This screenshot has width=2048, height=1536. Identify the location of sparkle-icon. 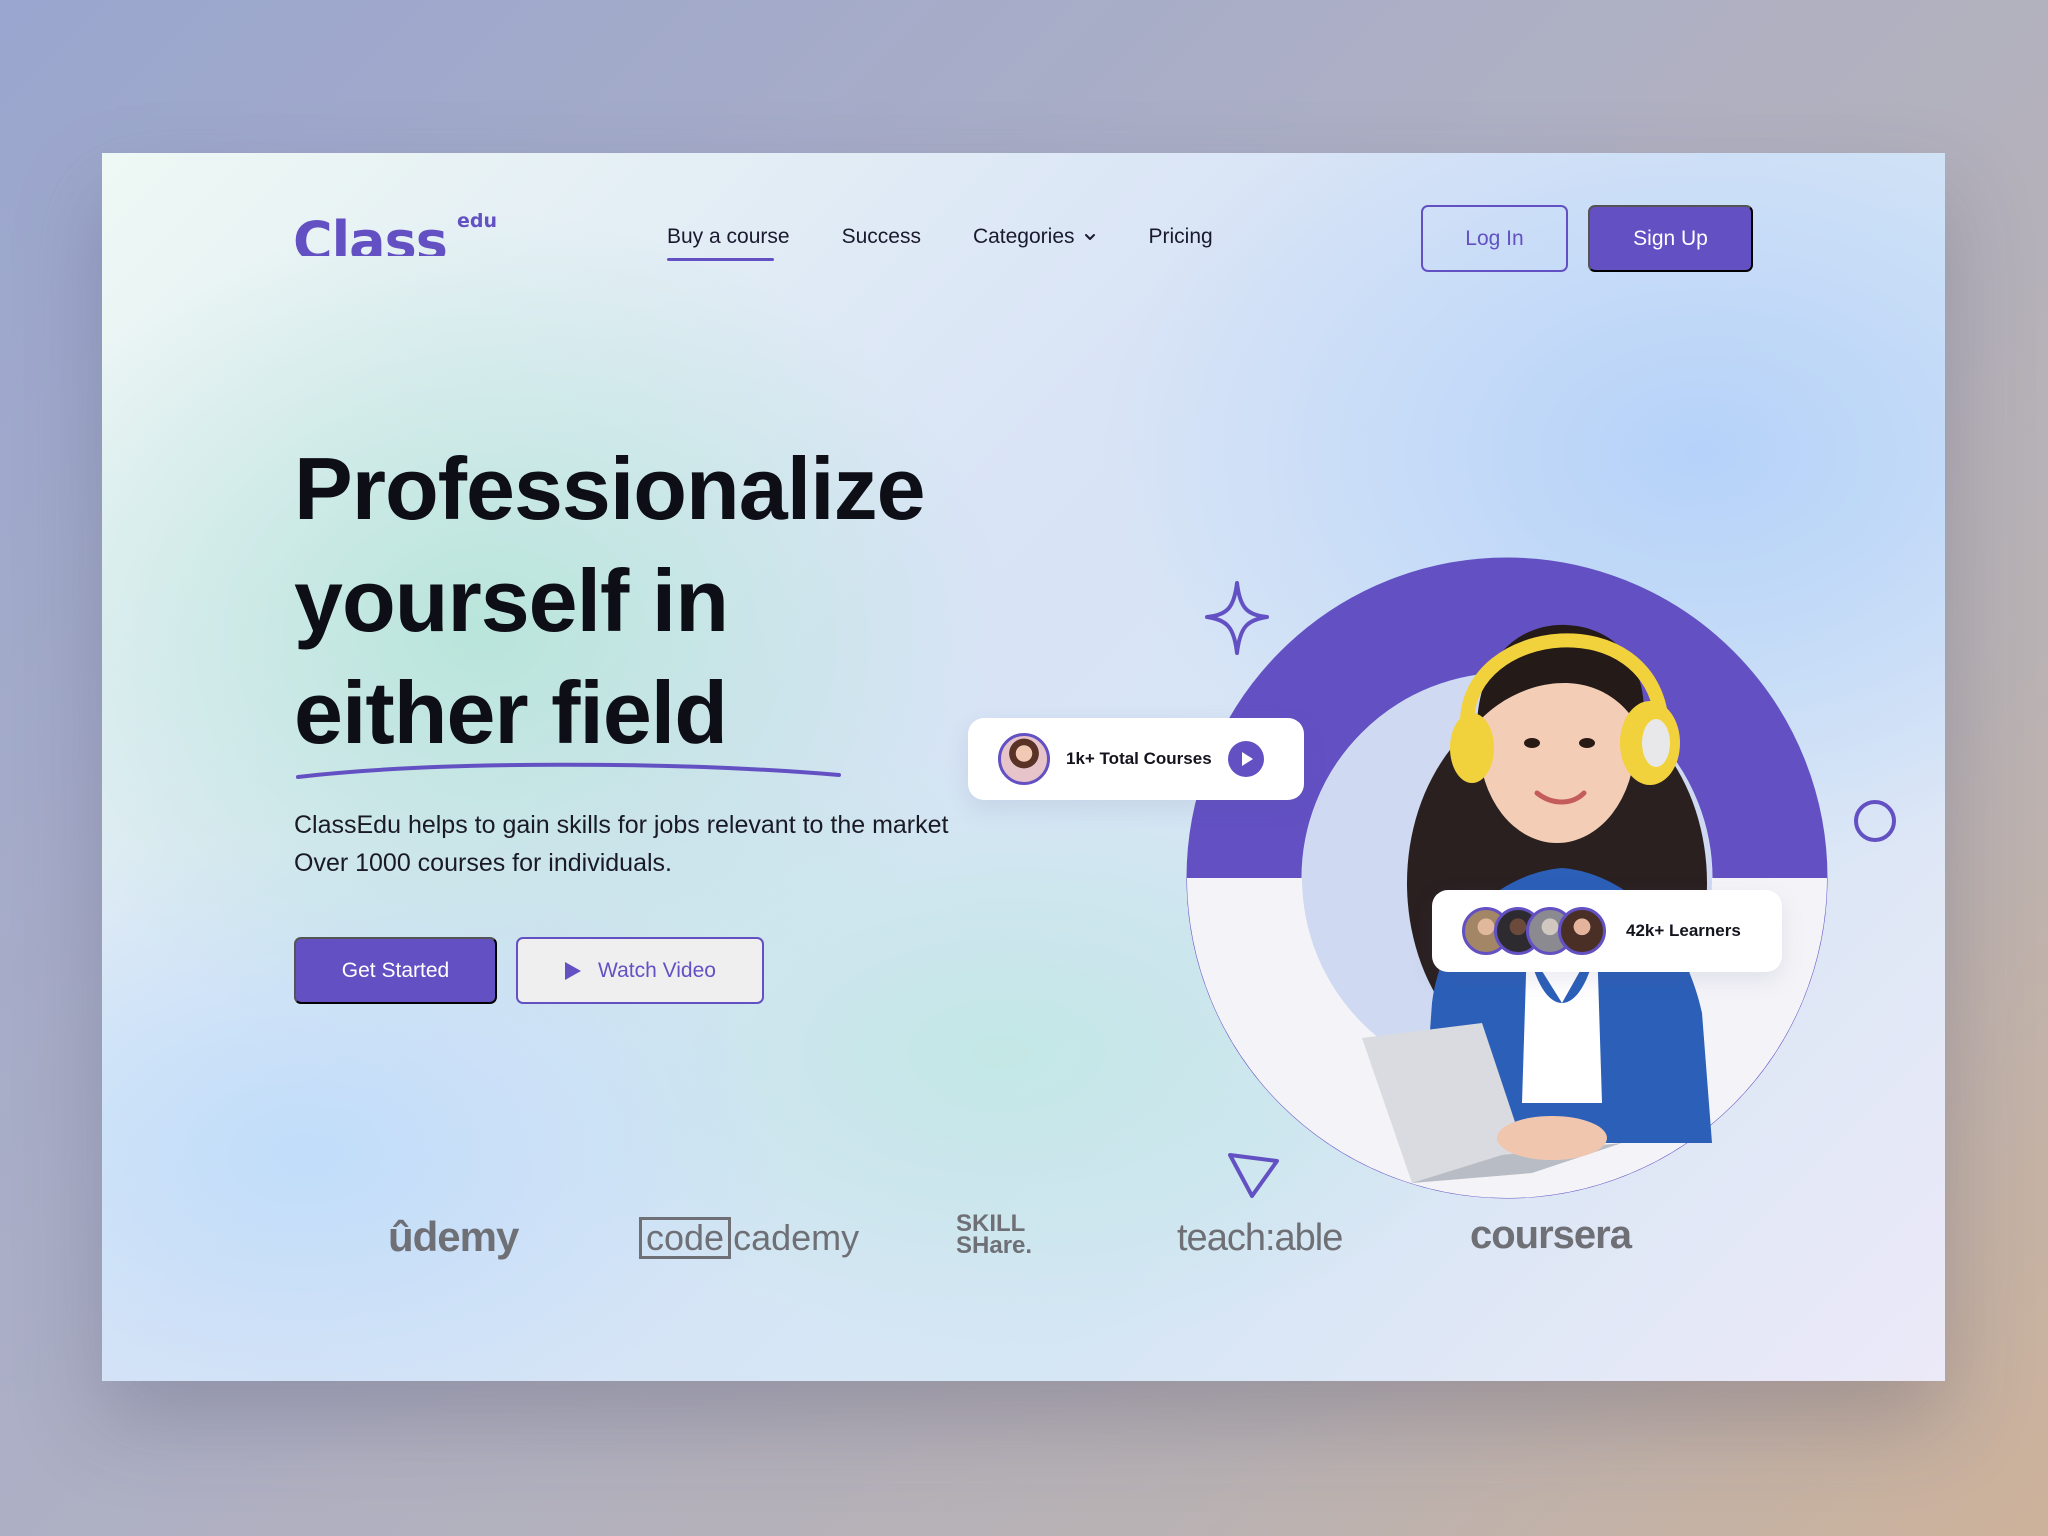
(1237, 618).